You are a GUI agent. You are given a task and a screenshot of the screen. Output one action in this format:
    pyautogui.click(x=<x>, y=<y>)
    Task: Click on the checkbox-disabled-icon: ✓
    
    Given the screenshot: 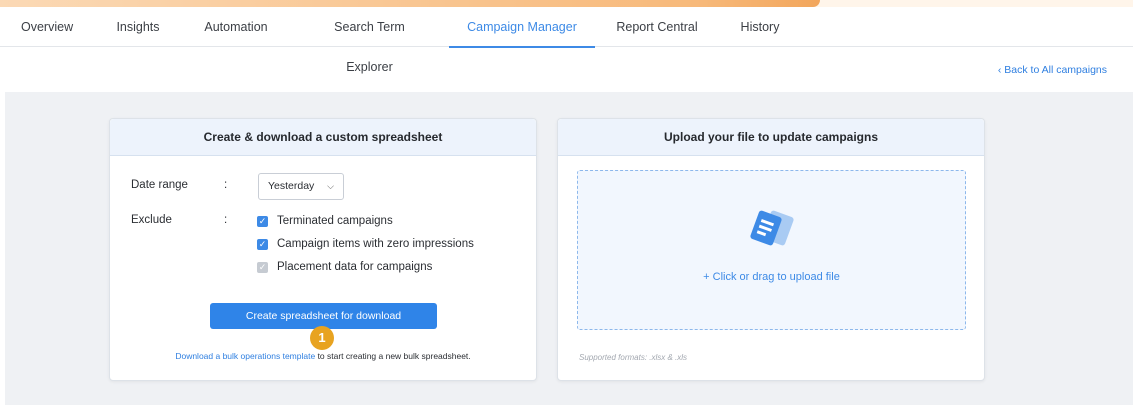 What is the action you would take?
    pyautogui.click(x=262, y=267)
    